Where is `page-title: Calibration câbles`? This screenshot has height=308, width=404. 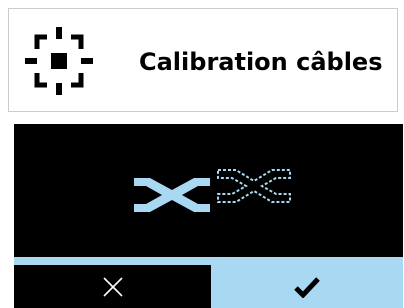
page-title: Calibration câbles is located at coordinates (261, 62).